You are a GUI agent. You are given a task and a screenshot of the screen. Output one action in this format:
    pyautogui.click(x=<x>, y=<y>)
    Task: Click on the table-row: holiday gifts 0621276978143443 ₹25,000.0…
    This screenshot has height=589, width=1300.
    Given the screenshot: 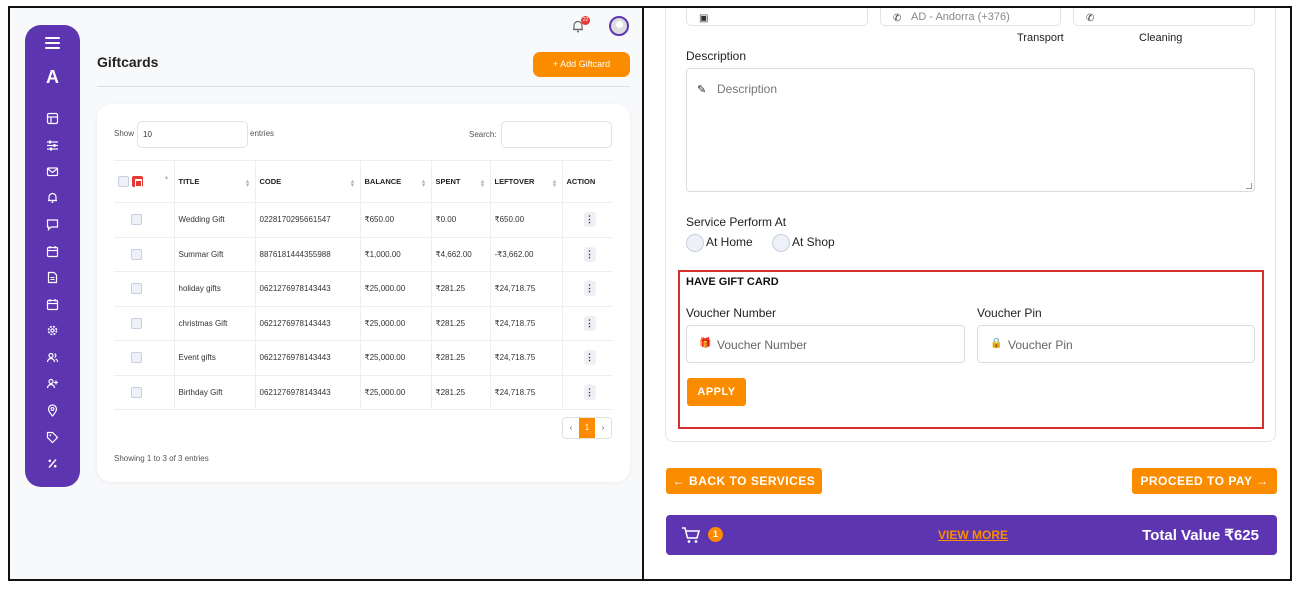 What is the action you would take?
    pyautogui.click(x=363, y=288)
    